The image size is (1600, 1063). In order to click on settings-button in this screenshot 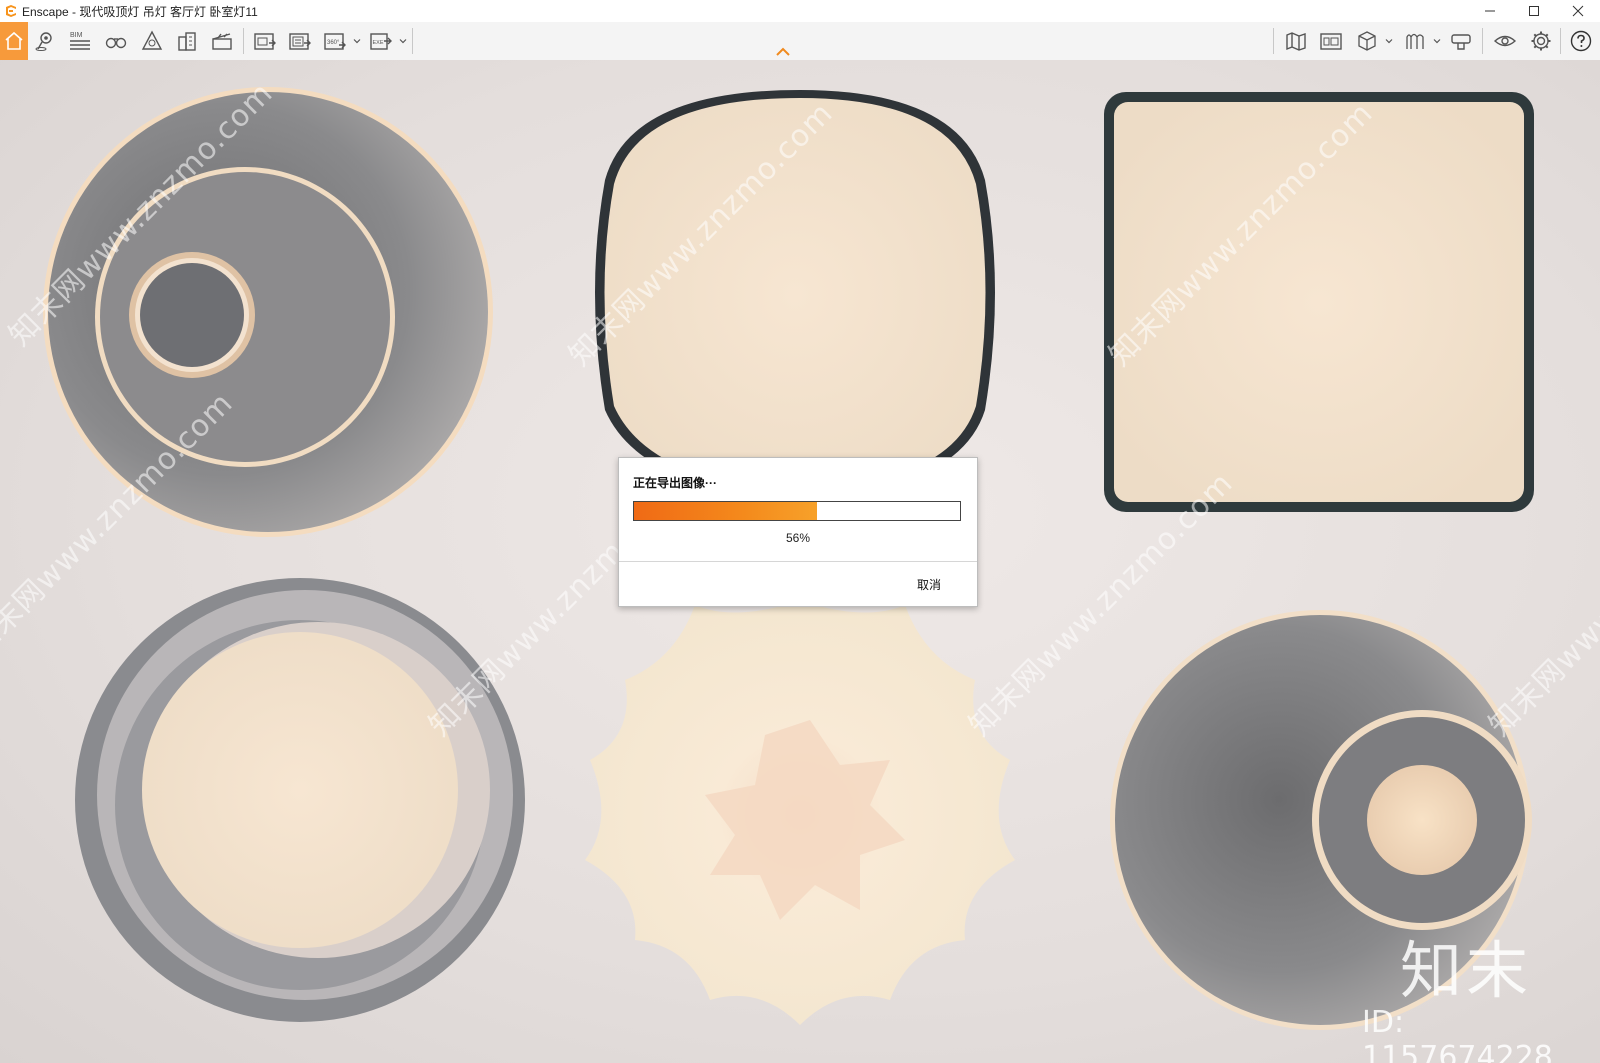, I will do `click(1541, 41)`.